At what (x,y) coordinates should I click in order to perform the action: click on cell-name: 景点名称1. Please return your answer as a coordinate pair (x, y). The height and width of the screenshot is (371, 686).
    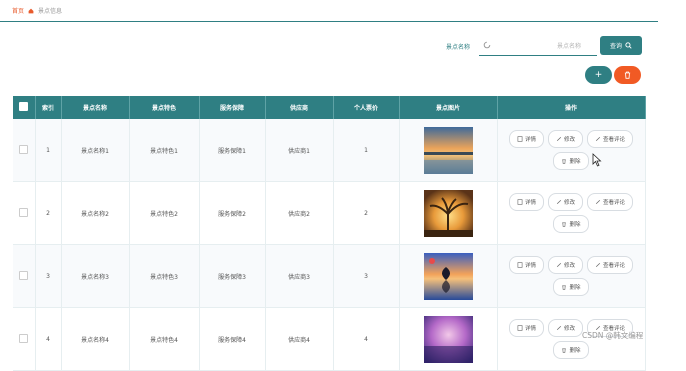
    Looking at the image, I should click on (95, 150).